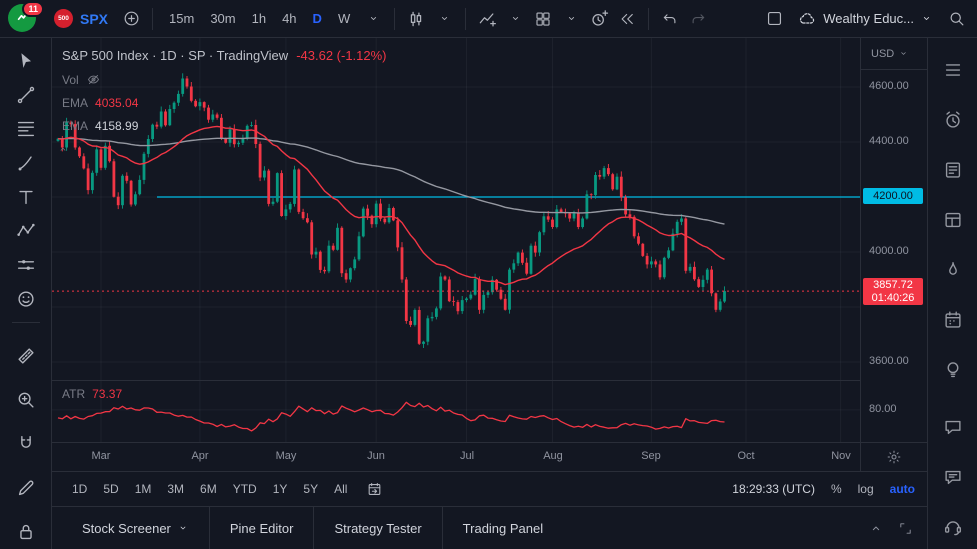 The image size is (977, 549). Describe the element at coordinates (63, 18) in the screenshot. I see `symbol-logo: 500` at that location.